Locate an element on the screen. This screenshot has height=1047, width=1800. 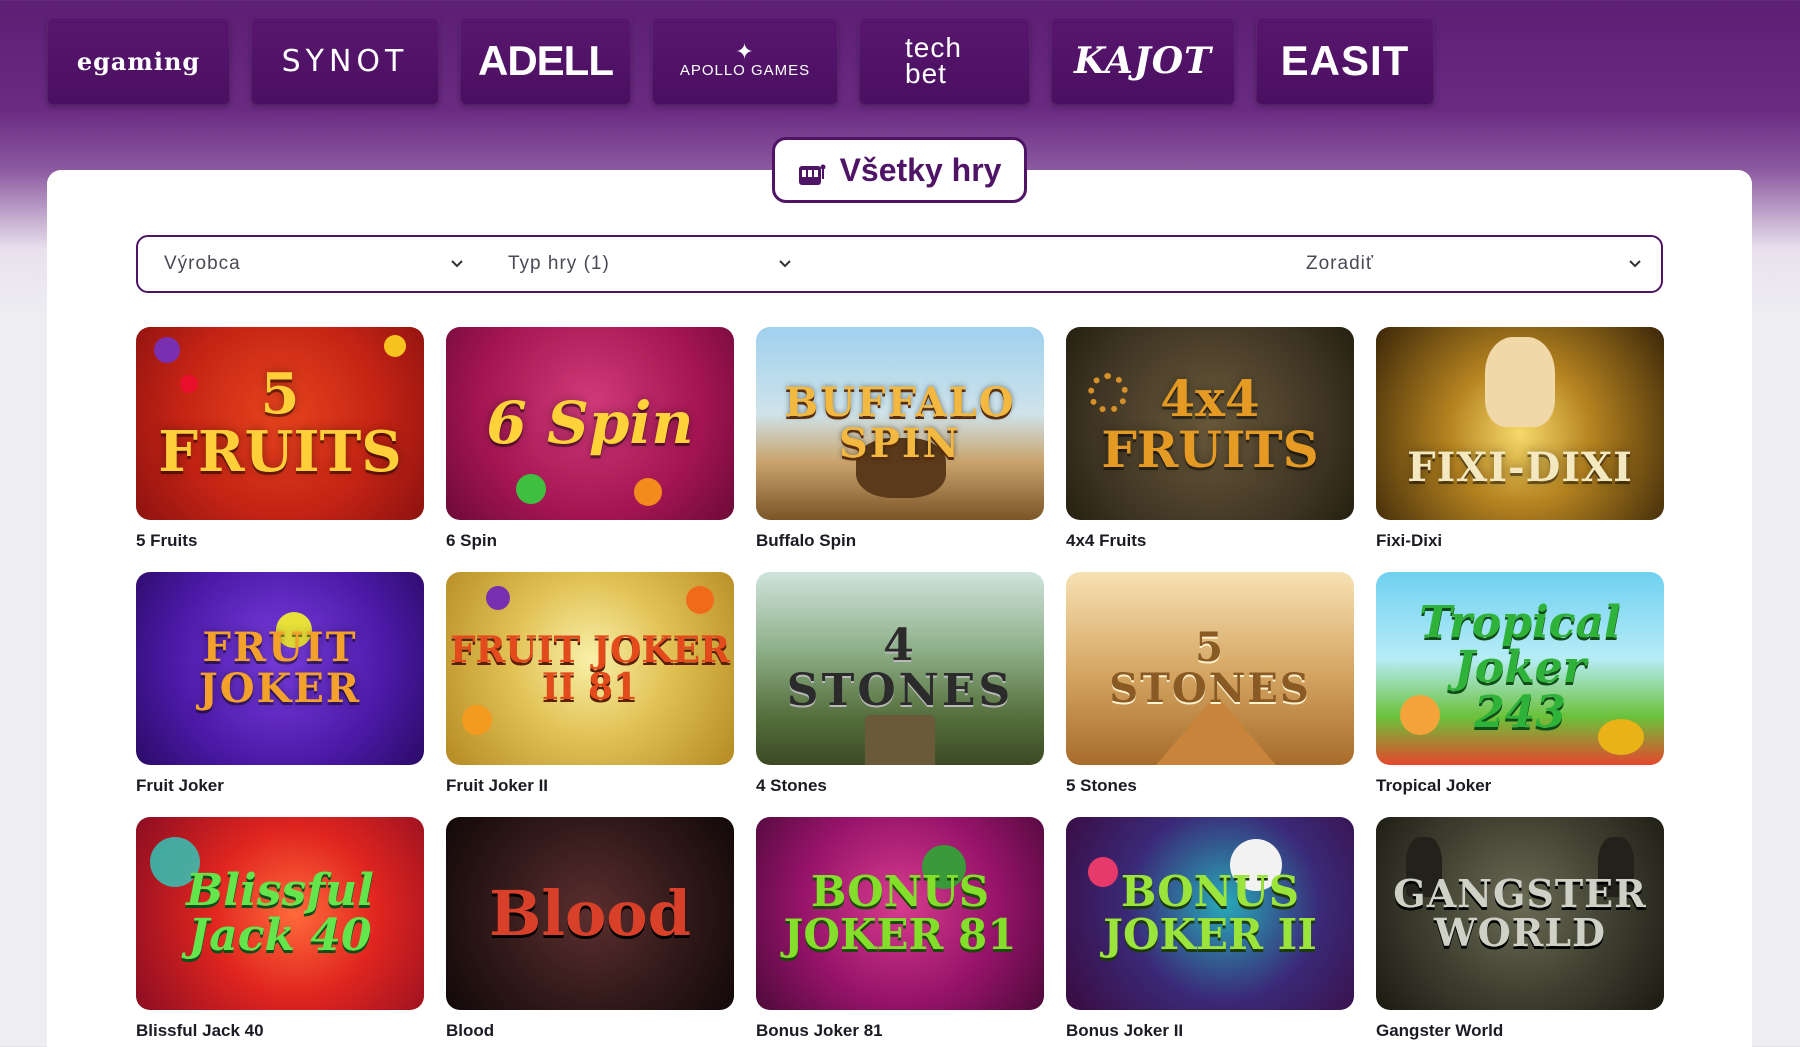
game-thumbnail: BONUS JOKER 81 is located at coordinates (900, 913).